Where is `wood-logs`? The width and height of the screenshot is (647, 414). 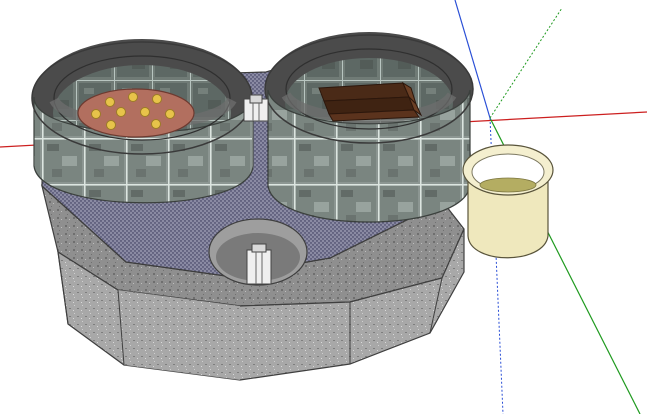 wood-logs is located at coordinates (370, 101).